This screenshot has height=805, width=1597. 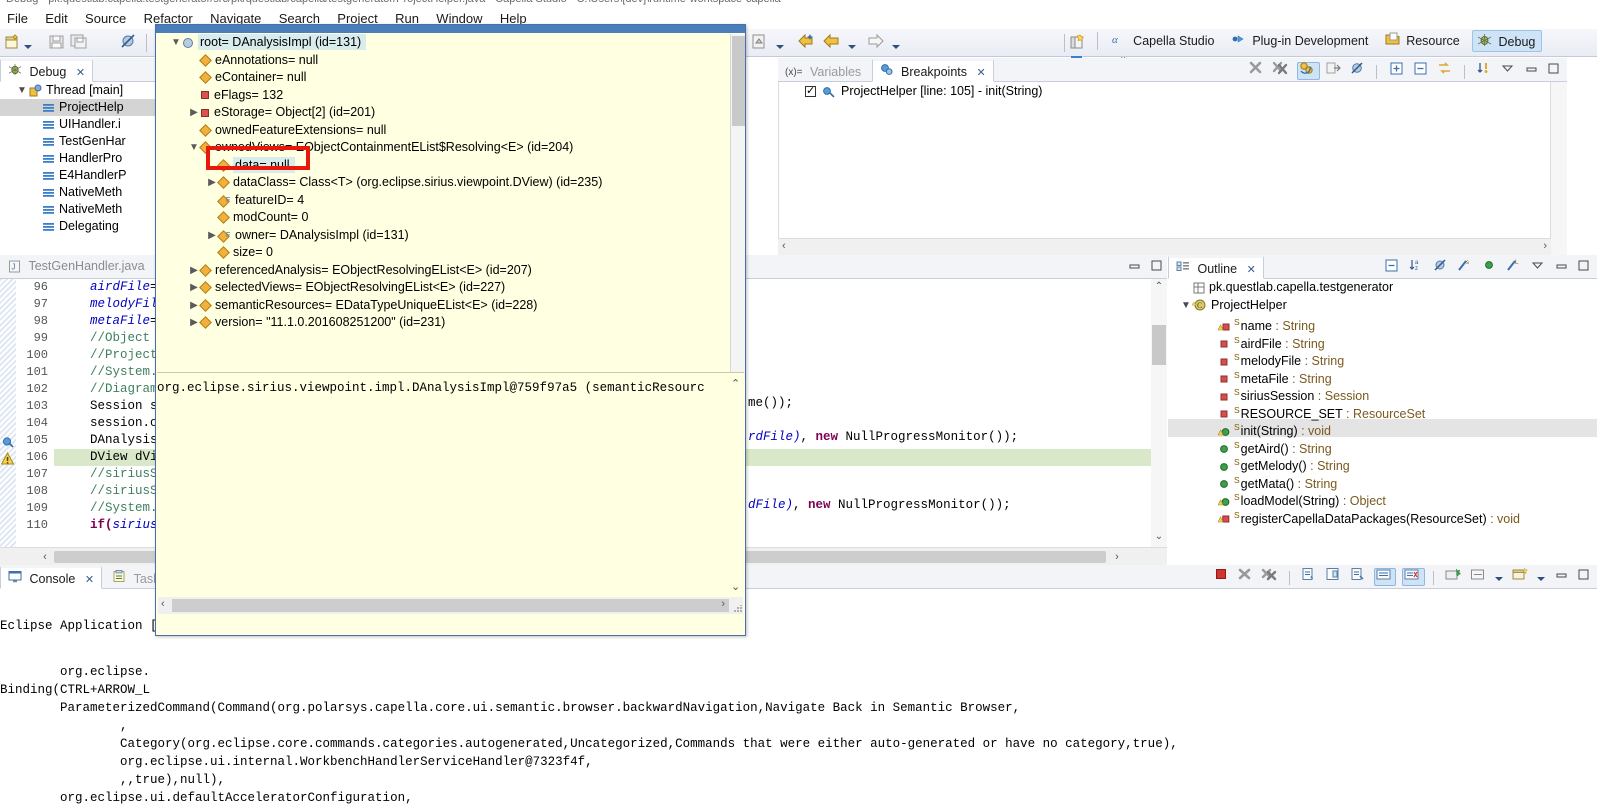 What do you see at coordinates (443, 43) in the screenshot?
I see `inspect-tree-row: ▼ root= DAnalysisImpl (id=131)` at bounding box center [443, 43].